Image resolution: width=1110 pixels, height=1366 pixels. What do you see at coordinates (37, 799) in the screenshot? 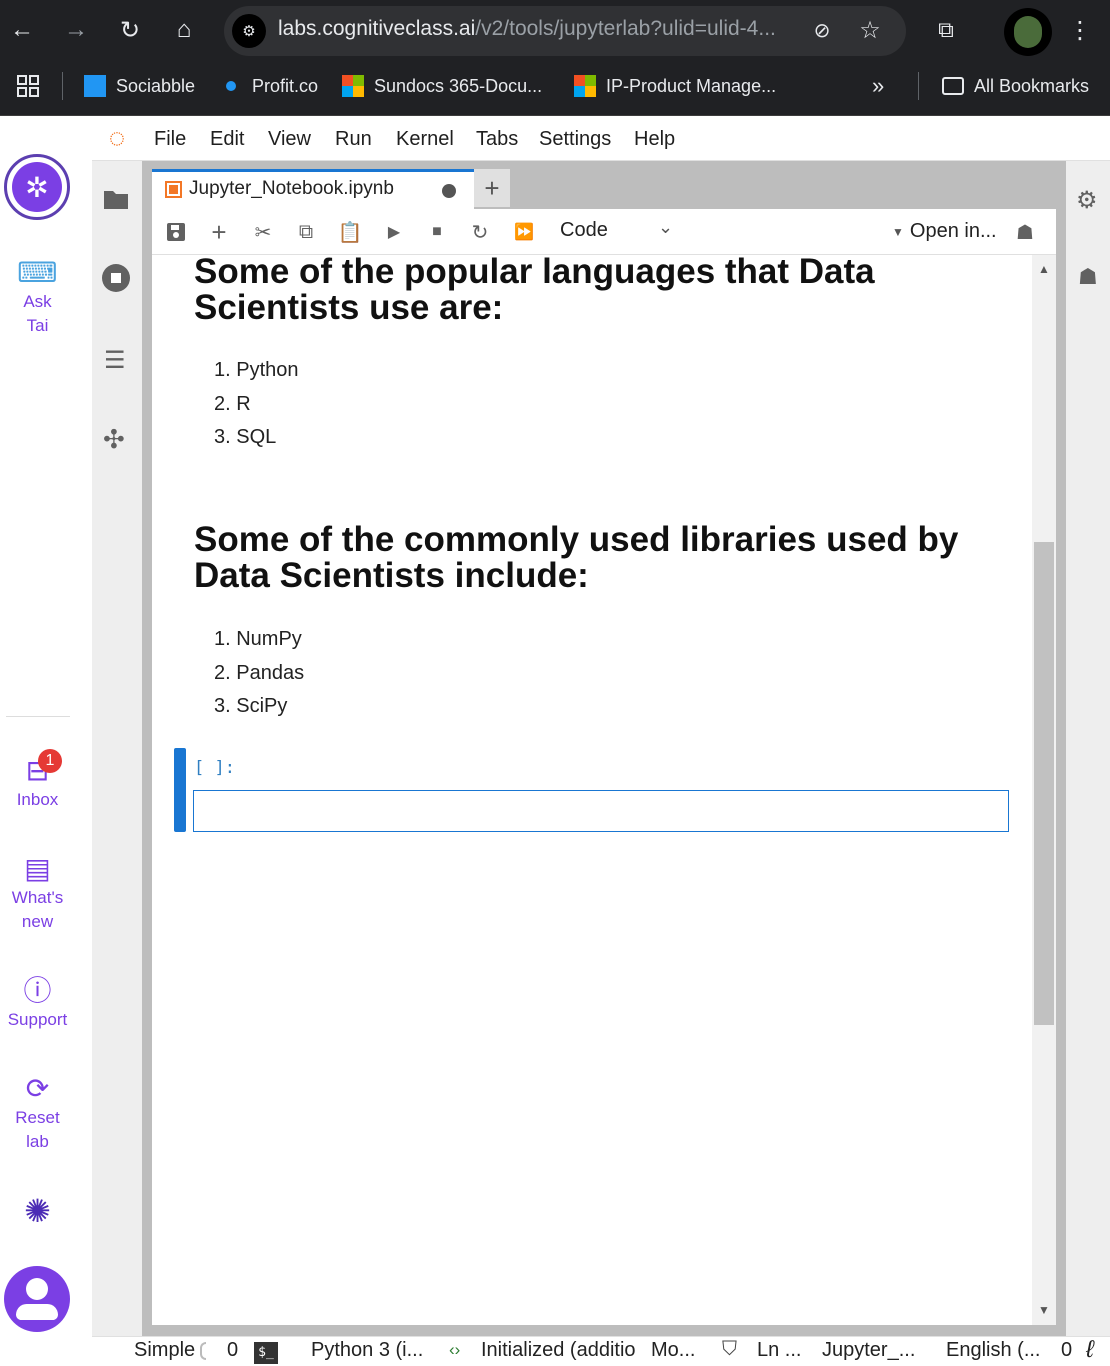
I see `inbox-label: Inbox` at bounding box center [37, 799].